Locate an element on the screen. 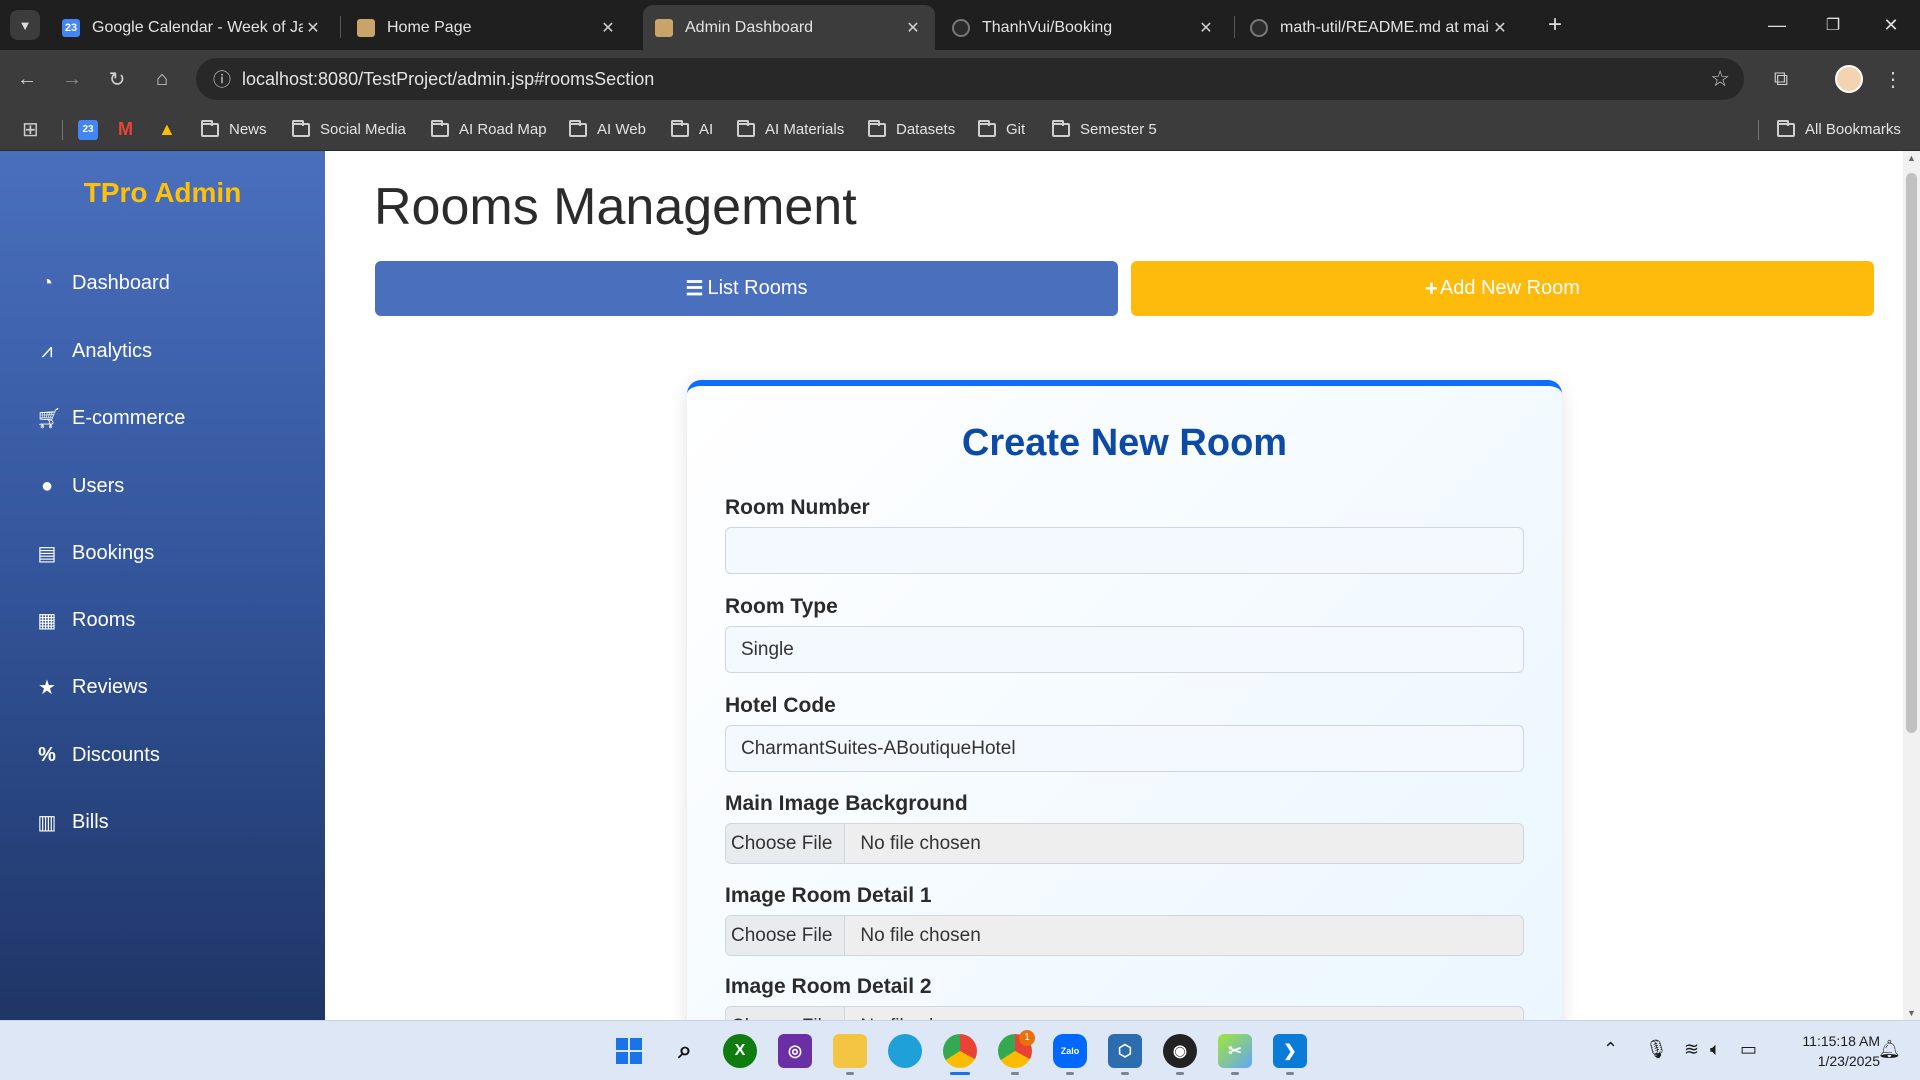  list-rooms-button: ☰ List Rooms is located at coordinates (746, 288).